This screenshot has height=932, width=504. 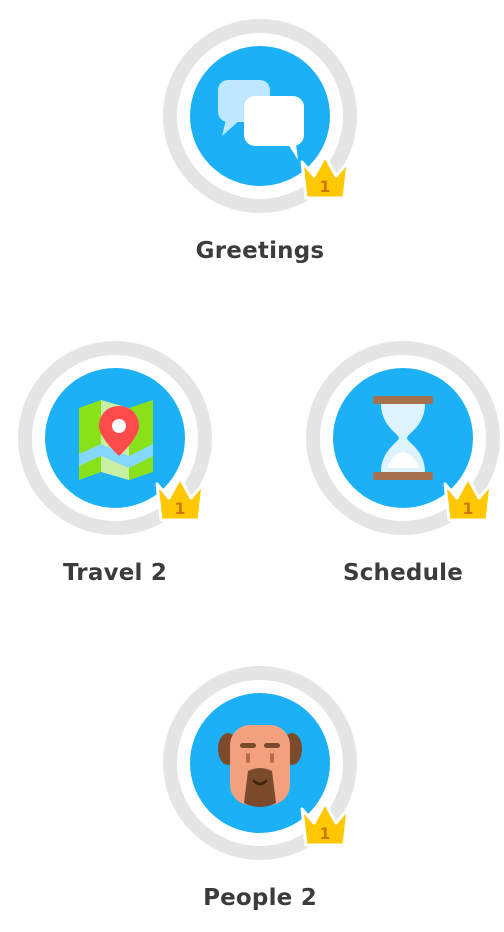 What do you see at coordinates (260, 763) in the screenshot?
I see `skill-people-2-node: 1` at bounding box center [260, 763].